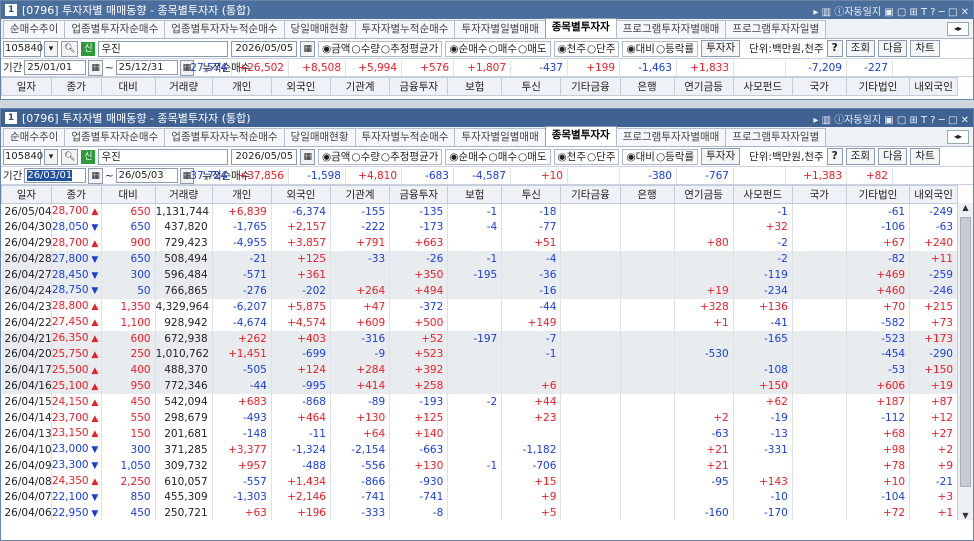 The height and width of the screenshot is (541, 974). What do you see at coordinates (409, 48) in the screenshot?
I see `radio-avg-price: ○추정평균가` at bounding box center [409, 48].